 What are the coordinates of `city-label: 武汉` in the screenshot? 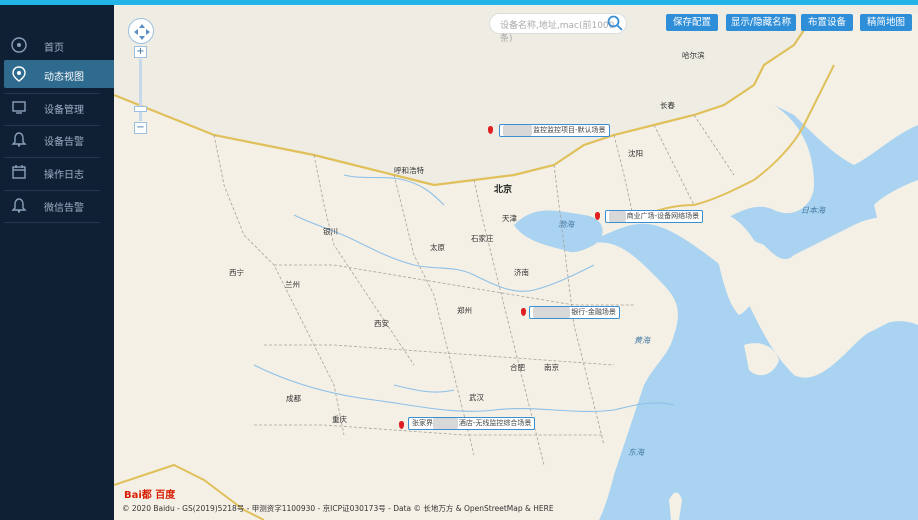 It's located at (476, 397).